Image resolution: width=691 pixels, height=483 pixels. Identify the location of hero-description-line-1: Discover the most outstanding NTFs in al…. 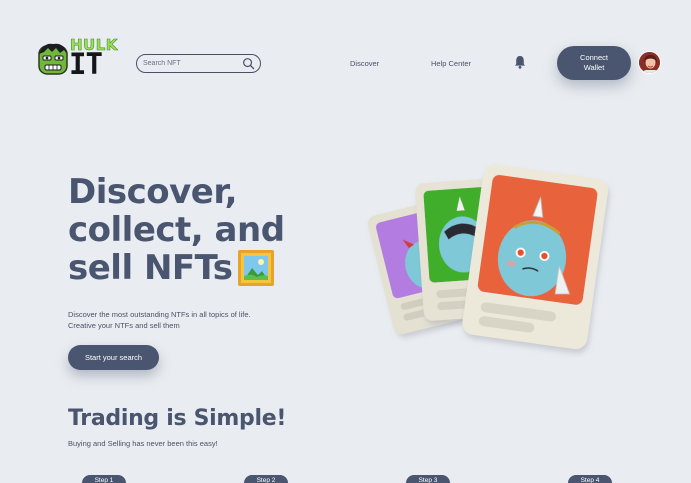
(159, 314).